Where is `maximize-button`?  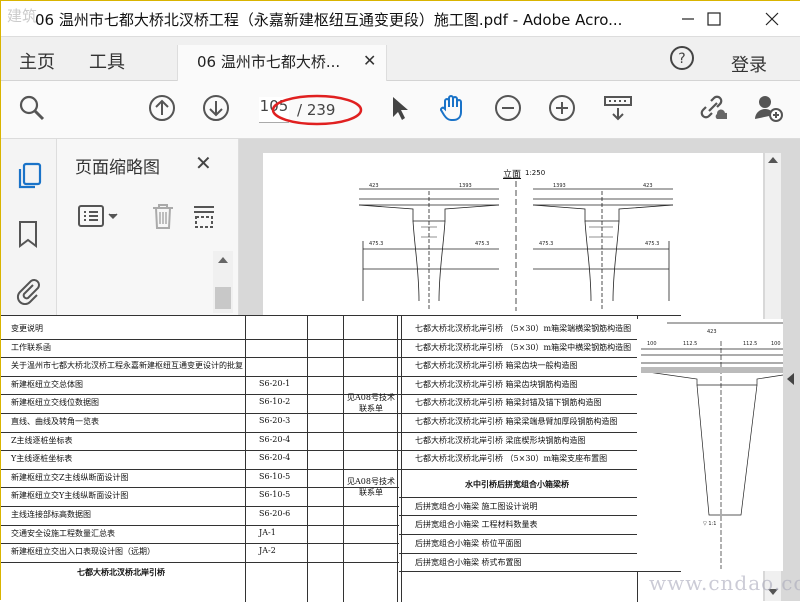 maximize-button is located at coordinates (714, 19).